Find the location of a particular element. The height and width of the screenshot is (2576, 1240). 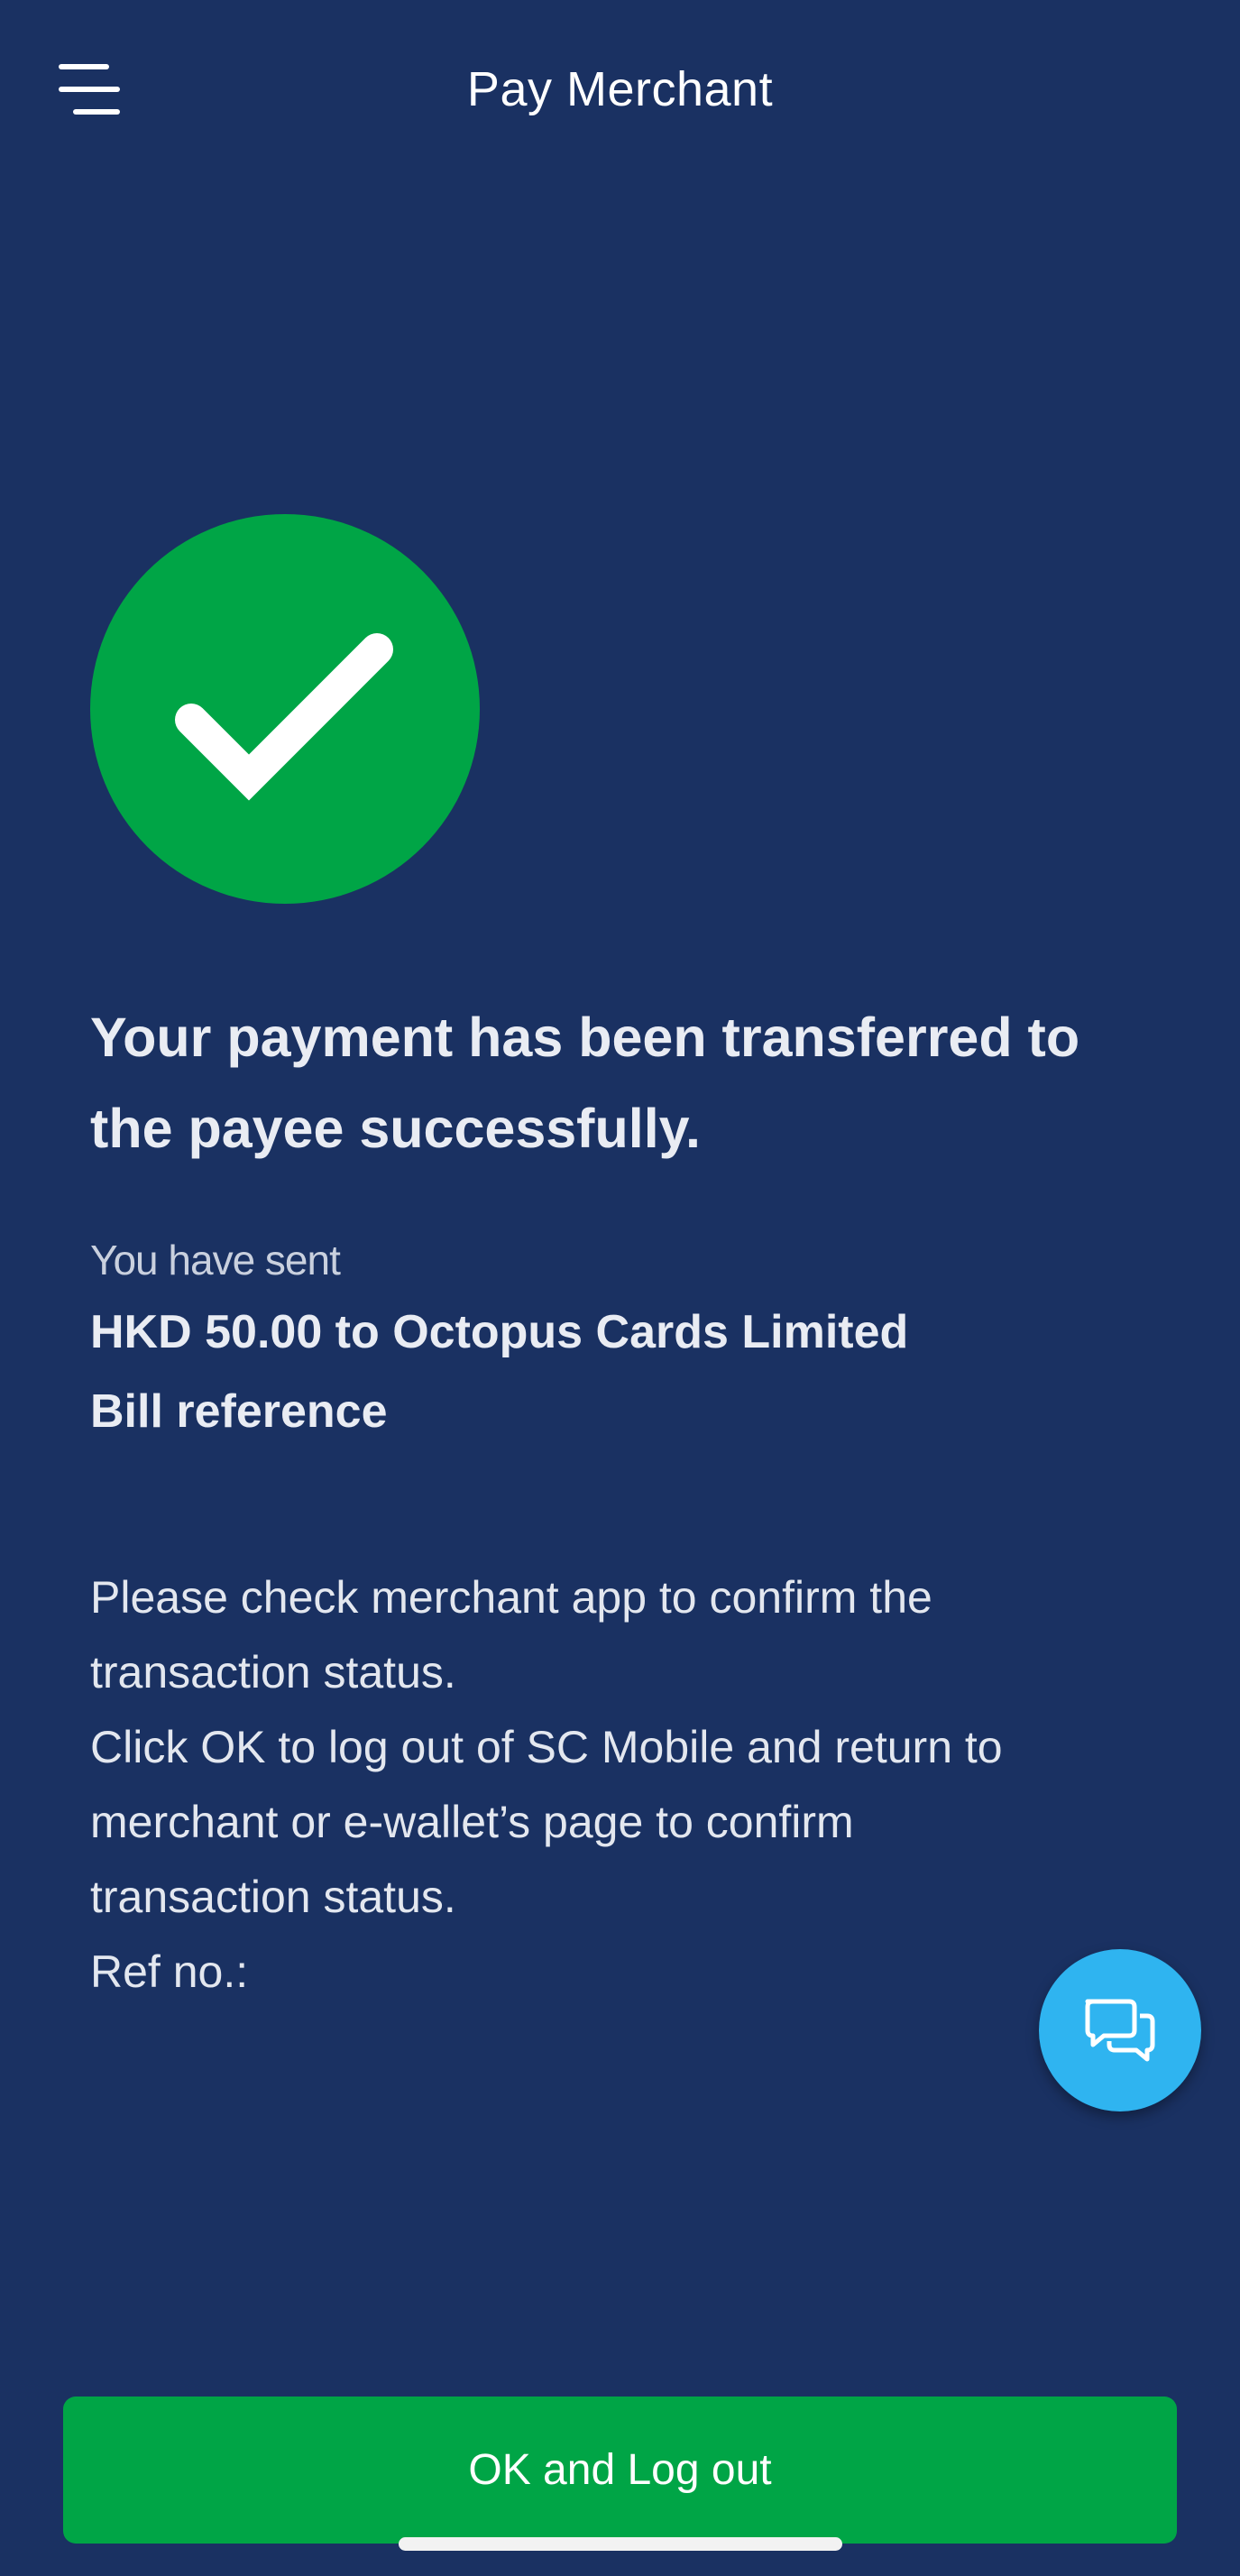

ref-no-label: Ref no.: is located at coordinates (170, 1971).